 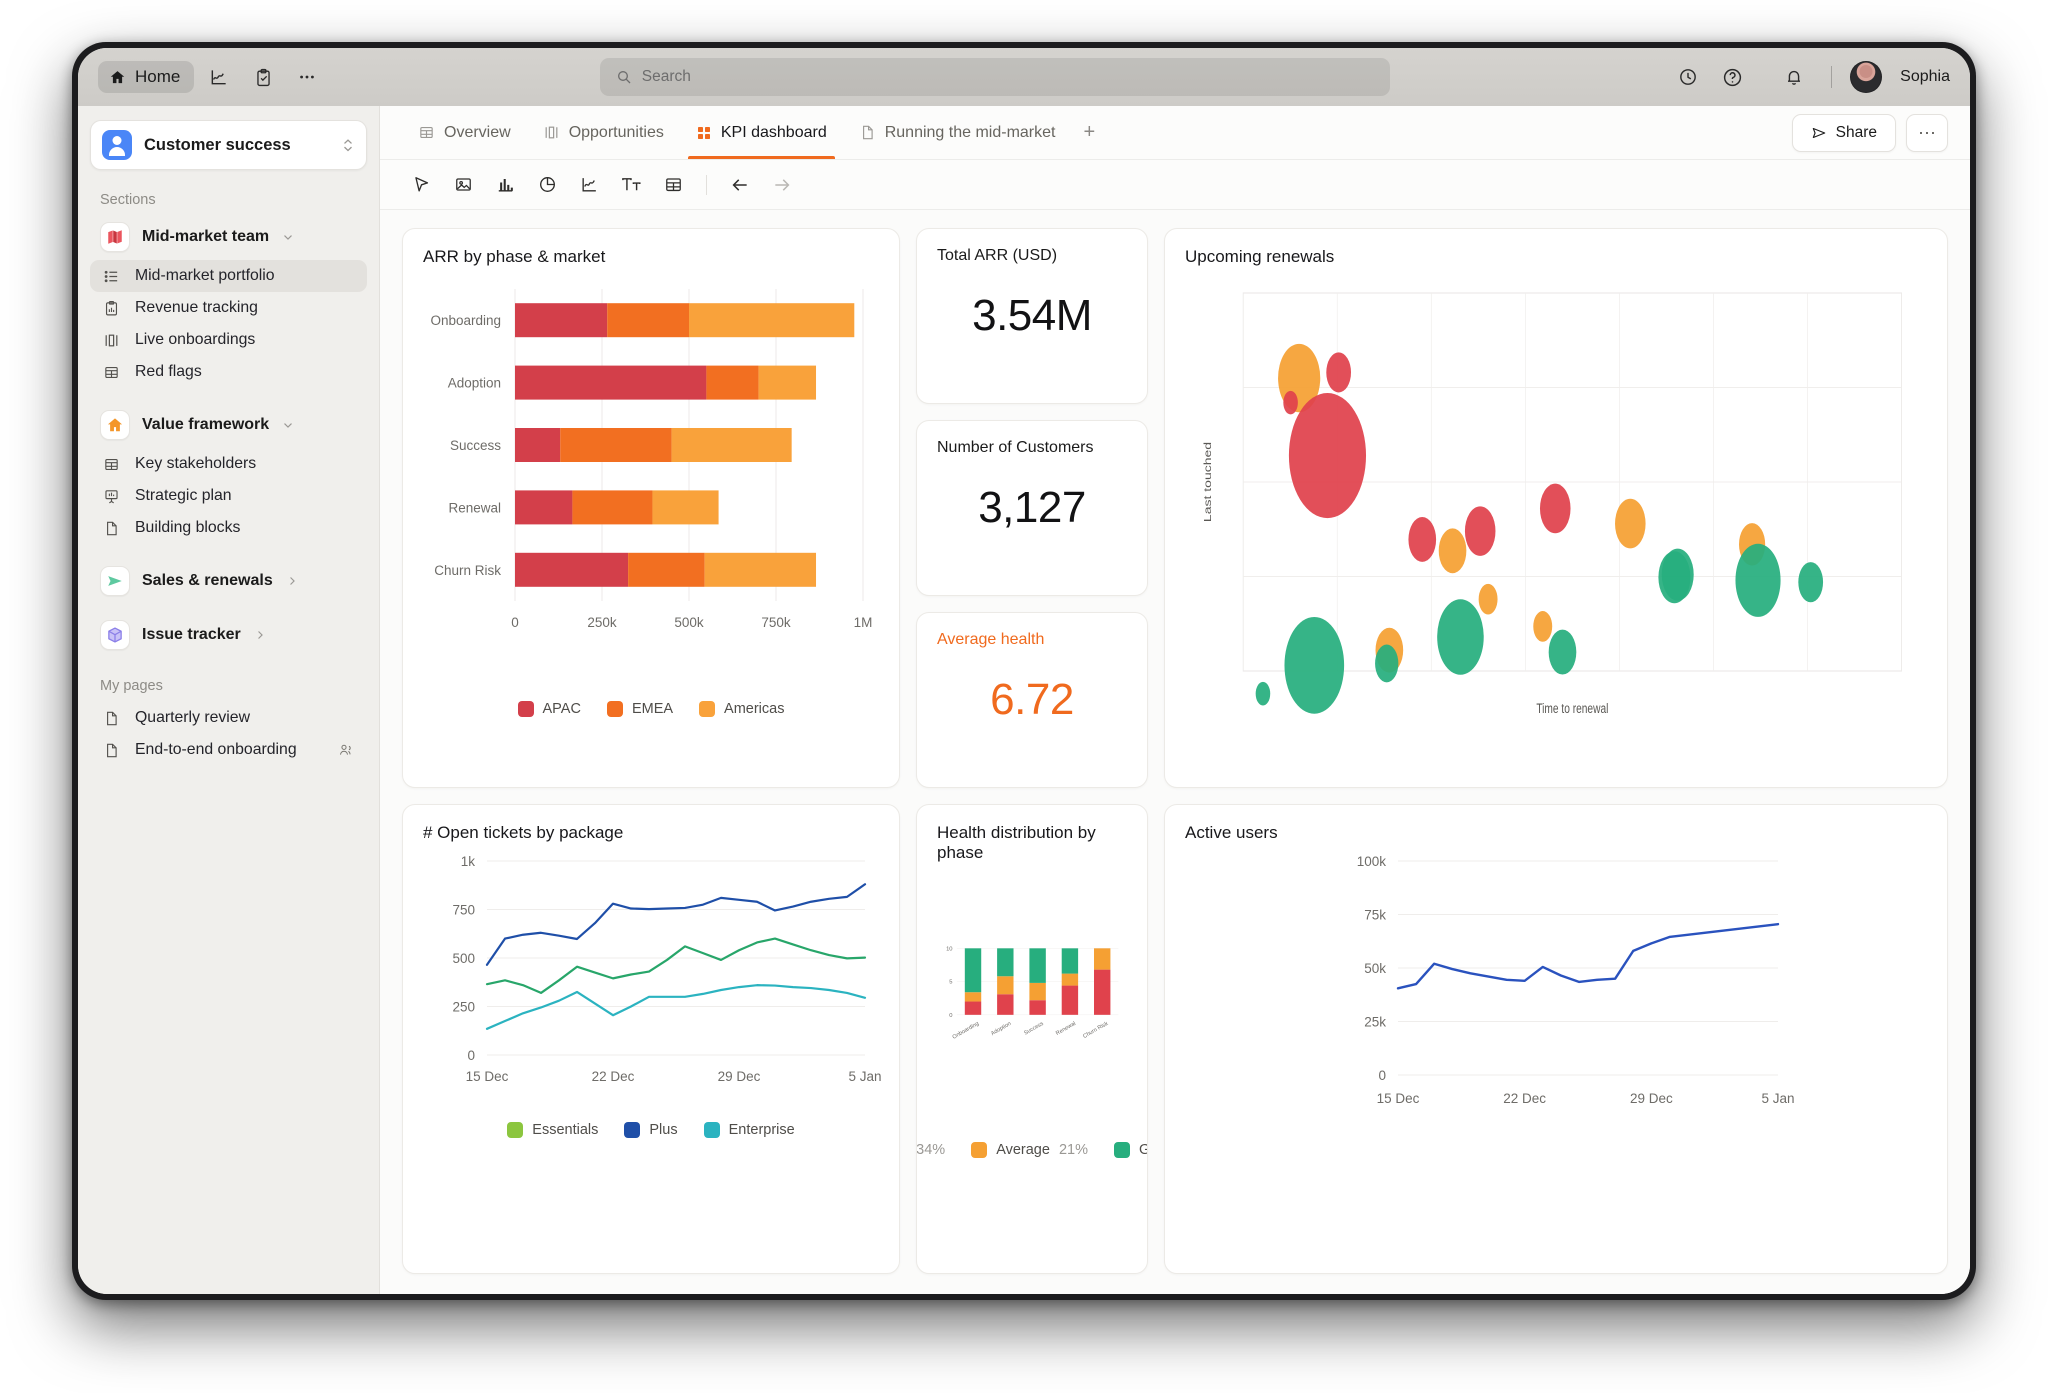 What do you see at coordinates (219, 77) in the screenshot?
I see `chart-icon` at bounding box center [219, 77].